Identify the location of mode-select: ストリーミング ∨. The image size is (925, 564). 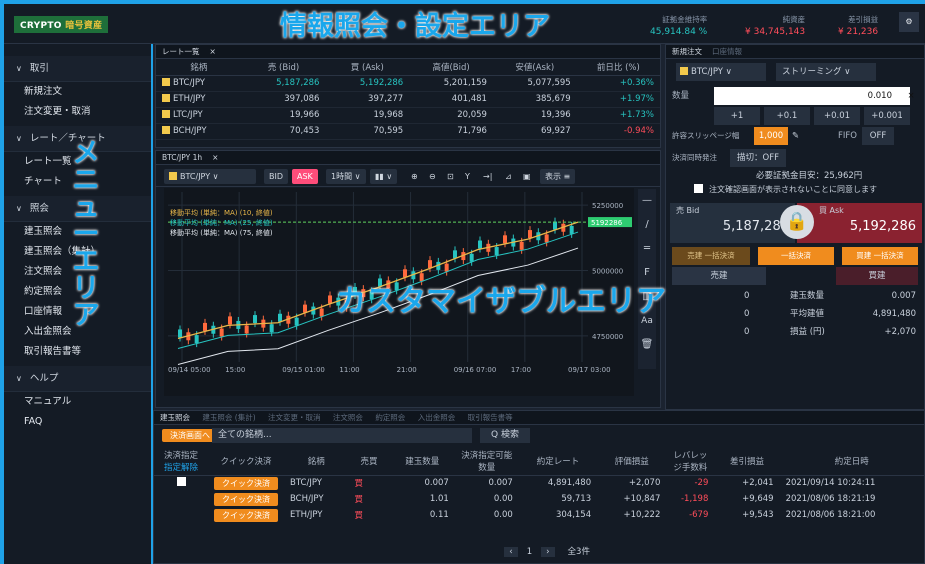
(826, 72).